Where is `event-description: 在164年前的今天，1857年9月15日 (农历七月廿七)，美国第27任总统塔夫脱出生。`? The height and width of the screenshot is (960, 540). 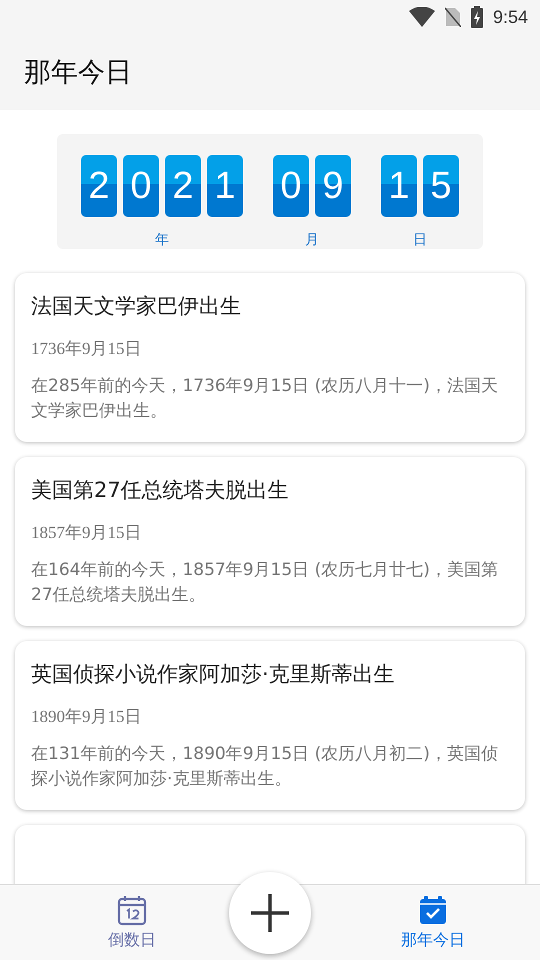 event-description: 在164年前的今天，1857年9月15日 (农历七月廿七)，美国第27任总统塔夫脱出生。 is located at coordinates (265, 583).